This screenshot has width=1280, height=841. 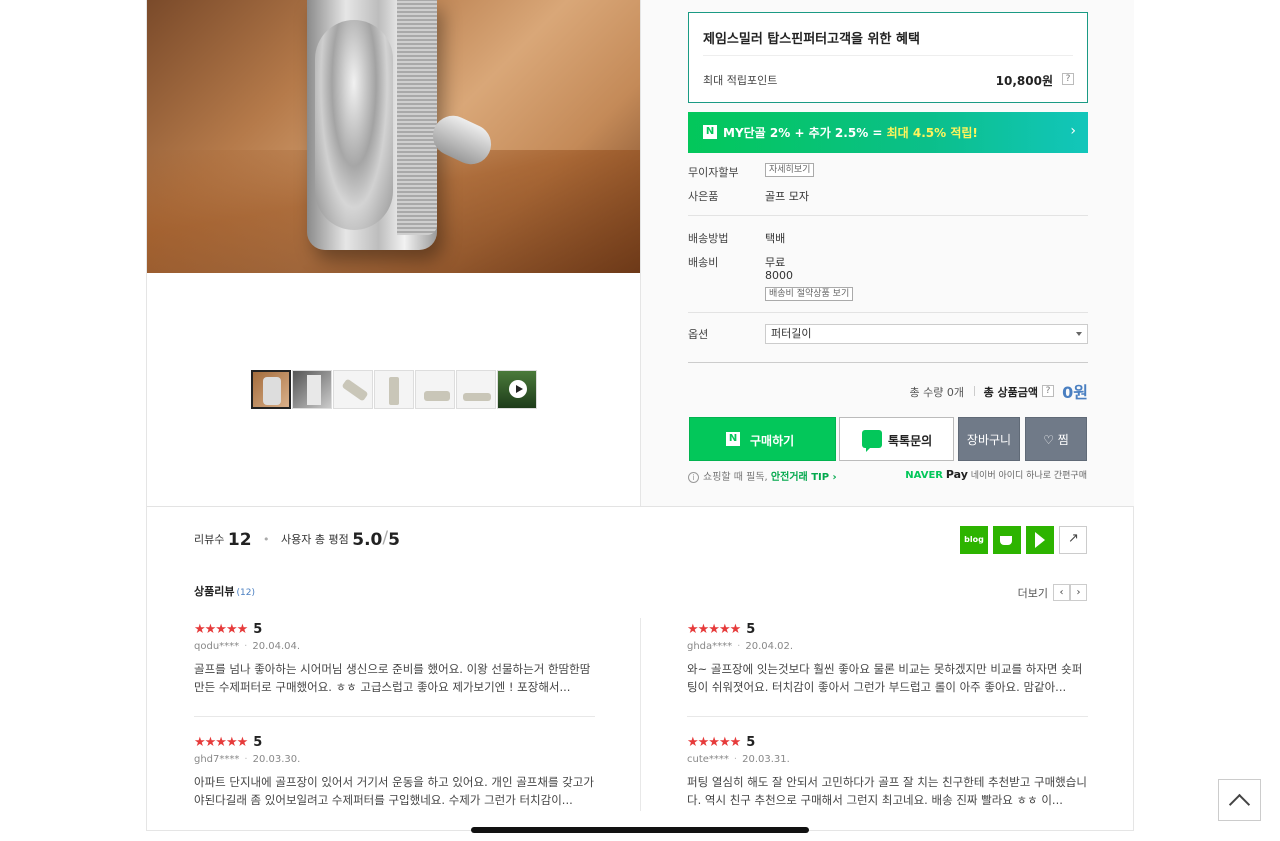 What do you see at coordinates (393, 136) in the screenshot?
I see `product-main-image` at bounding box center [393, 136].